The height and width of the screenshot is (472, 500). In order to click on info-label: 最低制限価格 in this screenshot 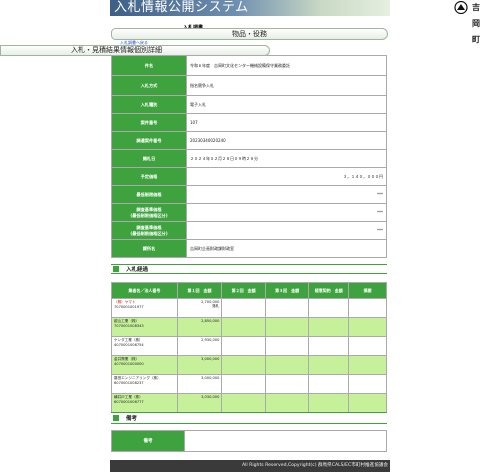, I will do `click(149, 194)`.